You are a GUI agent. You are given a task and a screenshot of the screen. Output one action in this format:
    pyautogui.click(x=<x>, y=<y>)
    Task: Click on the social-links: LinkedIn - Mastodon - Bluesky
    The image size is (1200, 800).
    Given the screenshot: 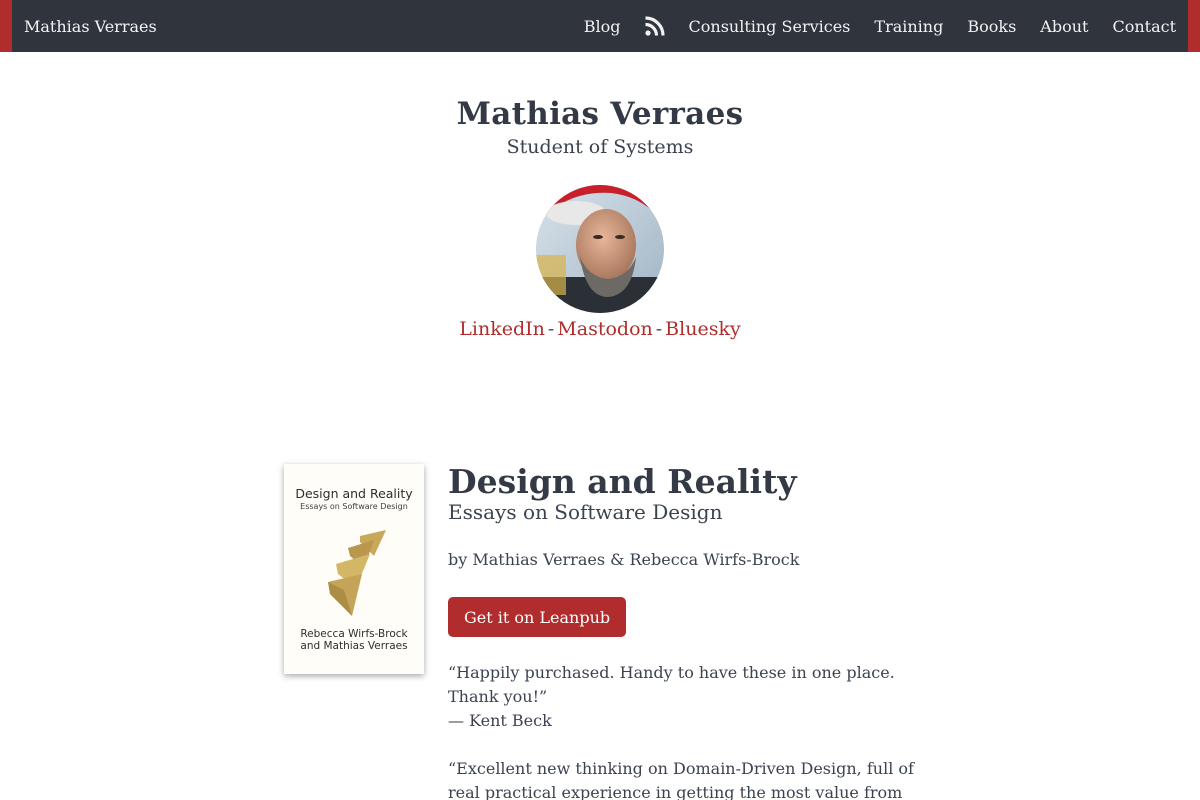 What is the action you would take?
    pyautogui.click(x=600, y=329)
    